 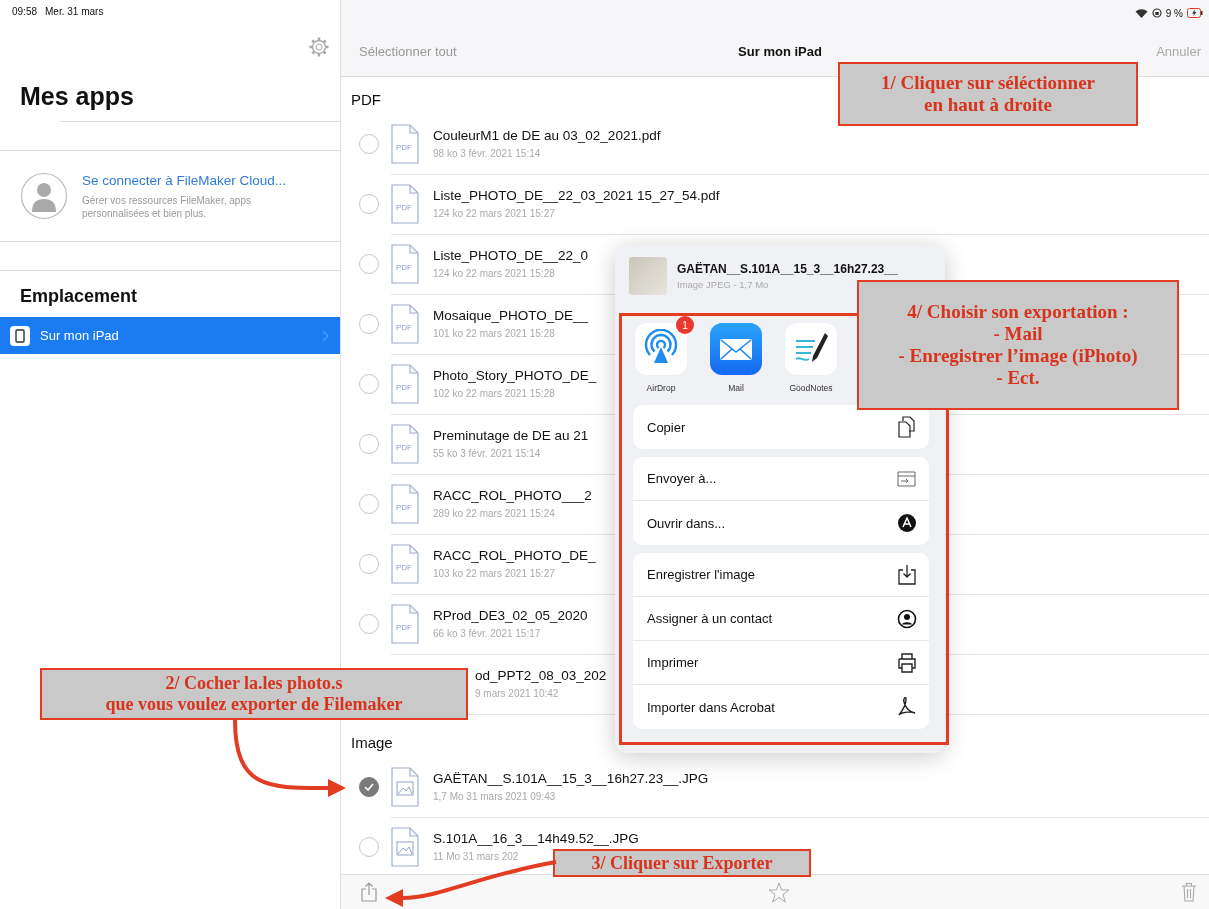 What do you see at coordinates (988, 83) in the screenshot?
I see `callout-text: 1/ Cliquer sur séléctionner` at bounding box center [988, 83].